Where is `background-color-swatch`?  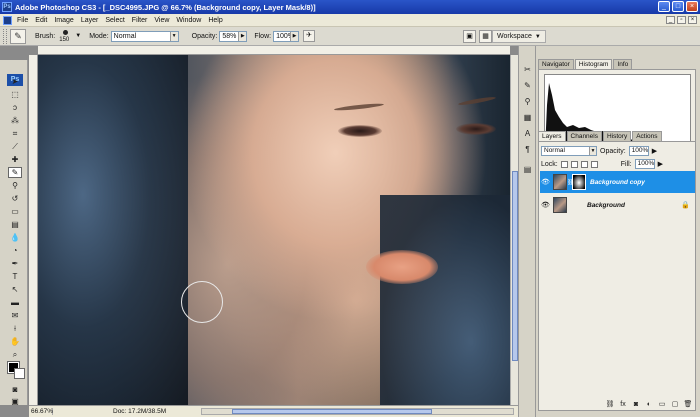
background-color-swatch is located at coordinates (19, 373).